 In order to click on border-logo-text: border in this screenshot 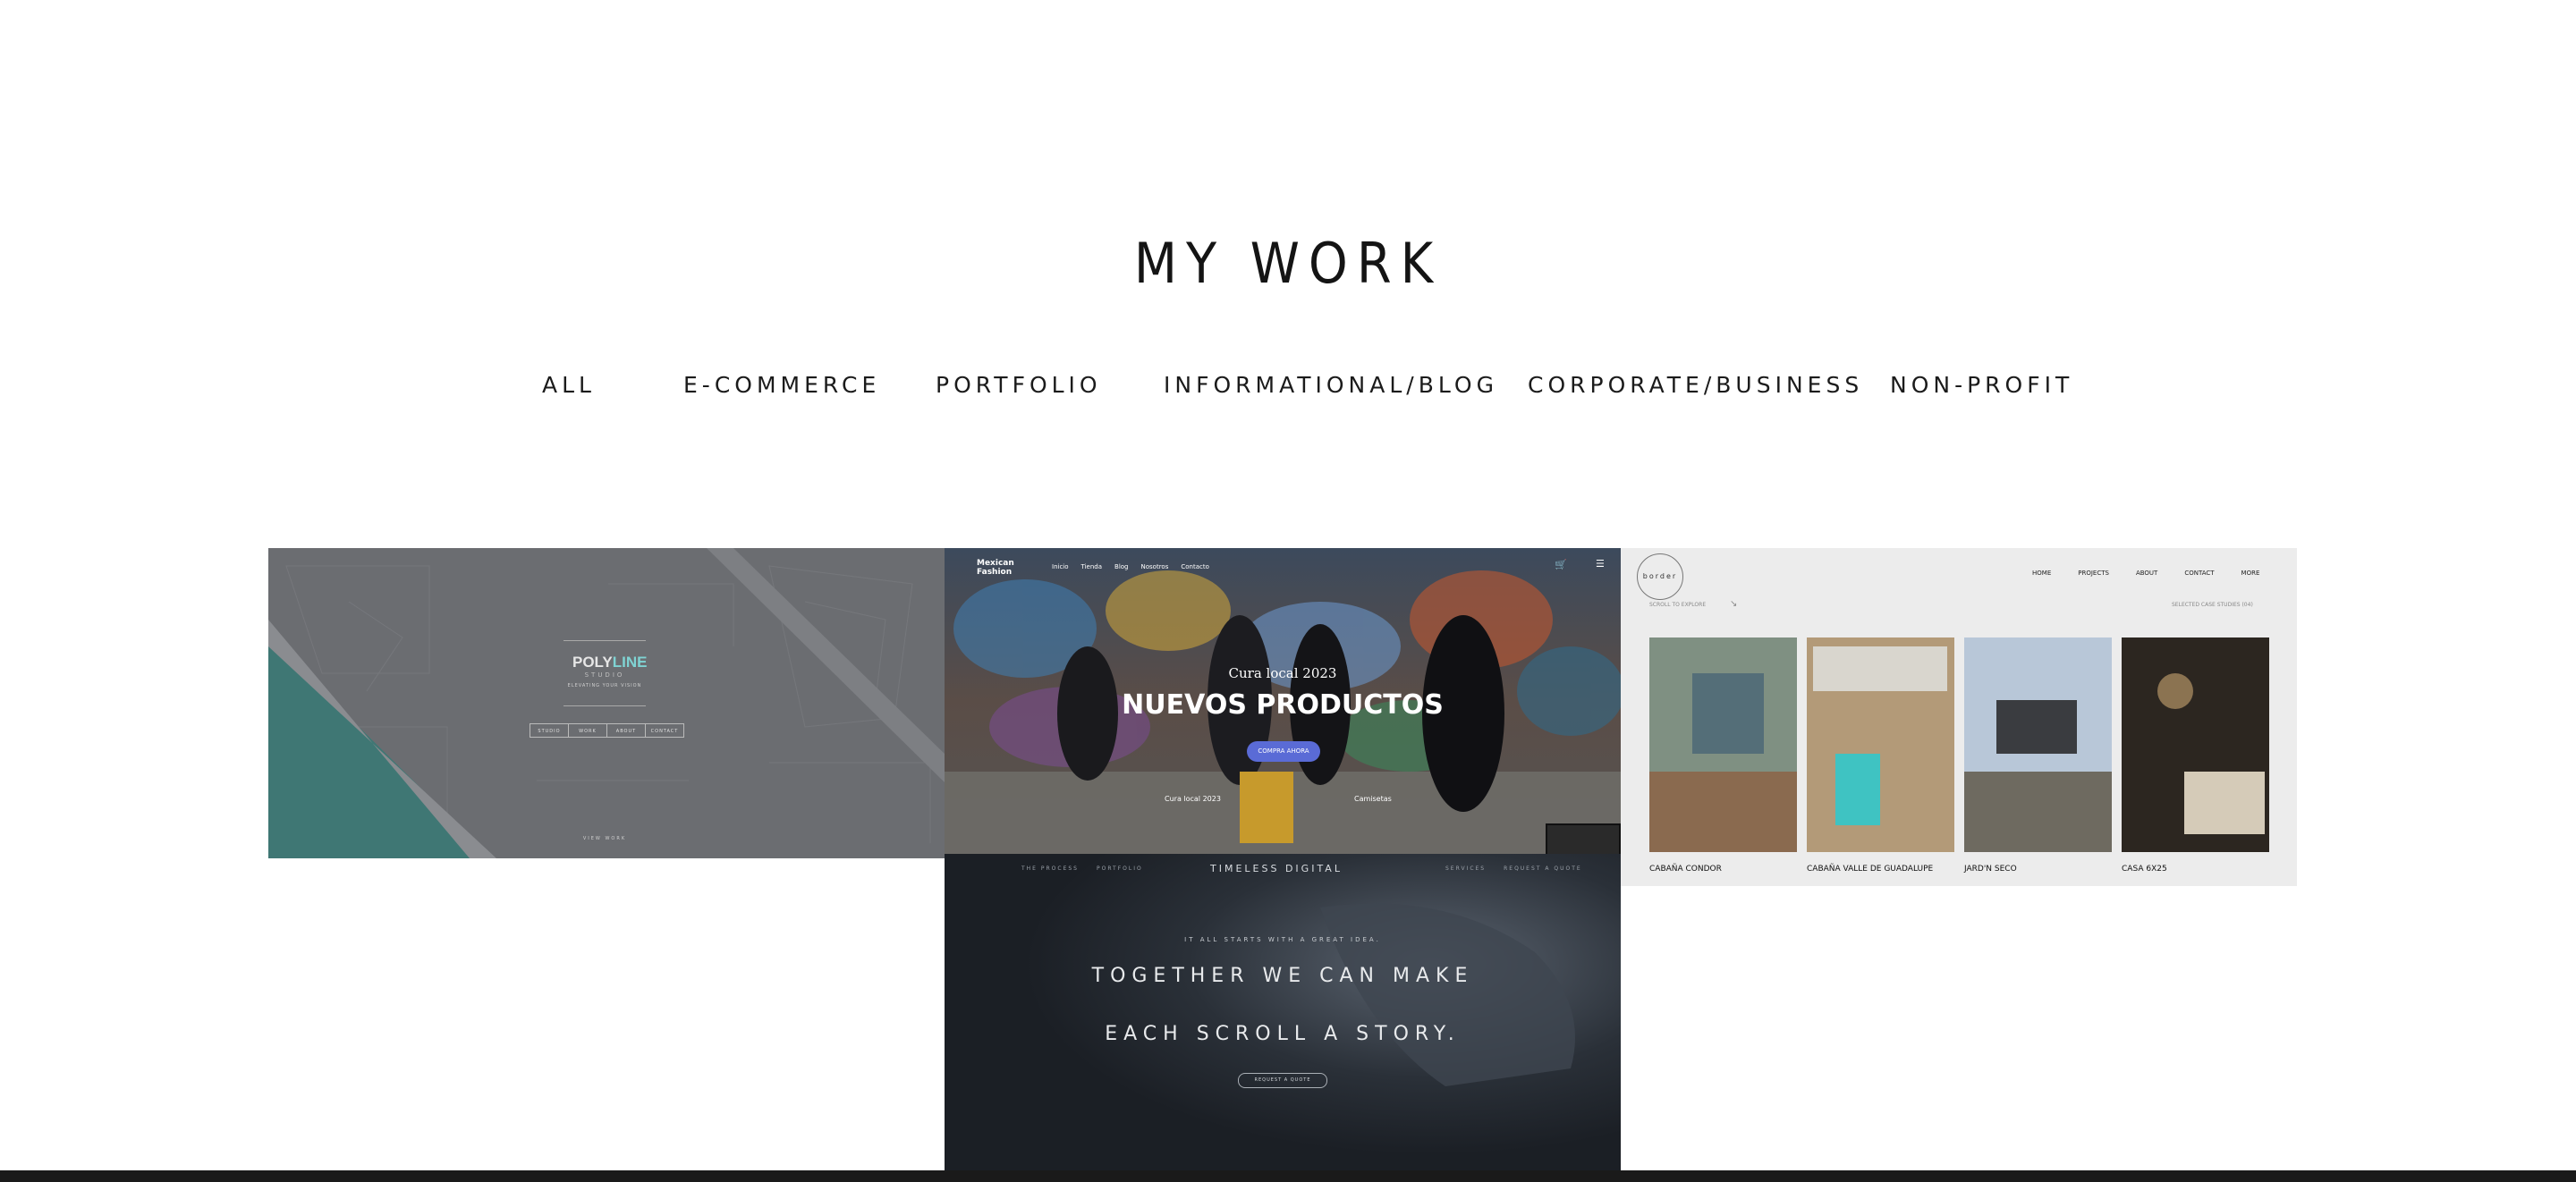, I will do `click(1660, 576)`.